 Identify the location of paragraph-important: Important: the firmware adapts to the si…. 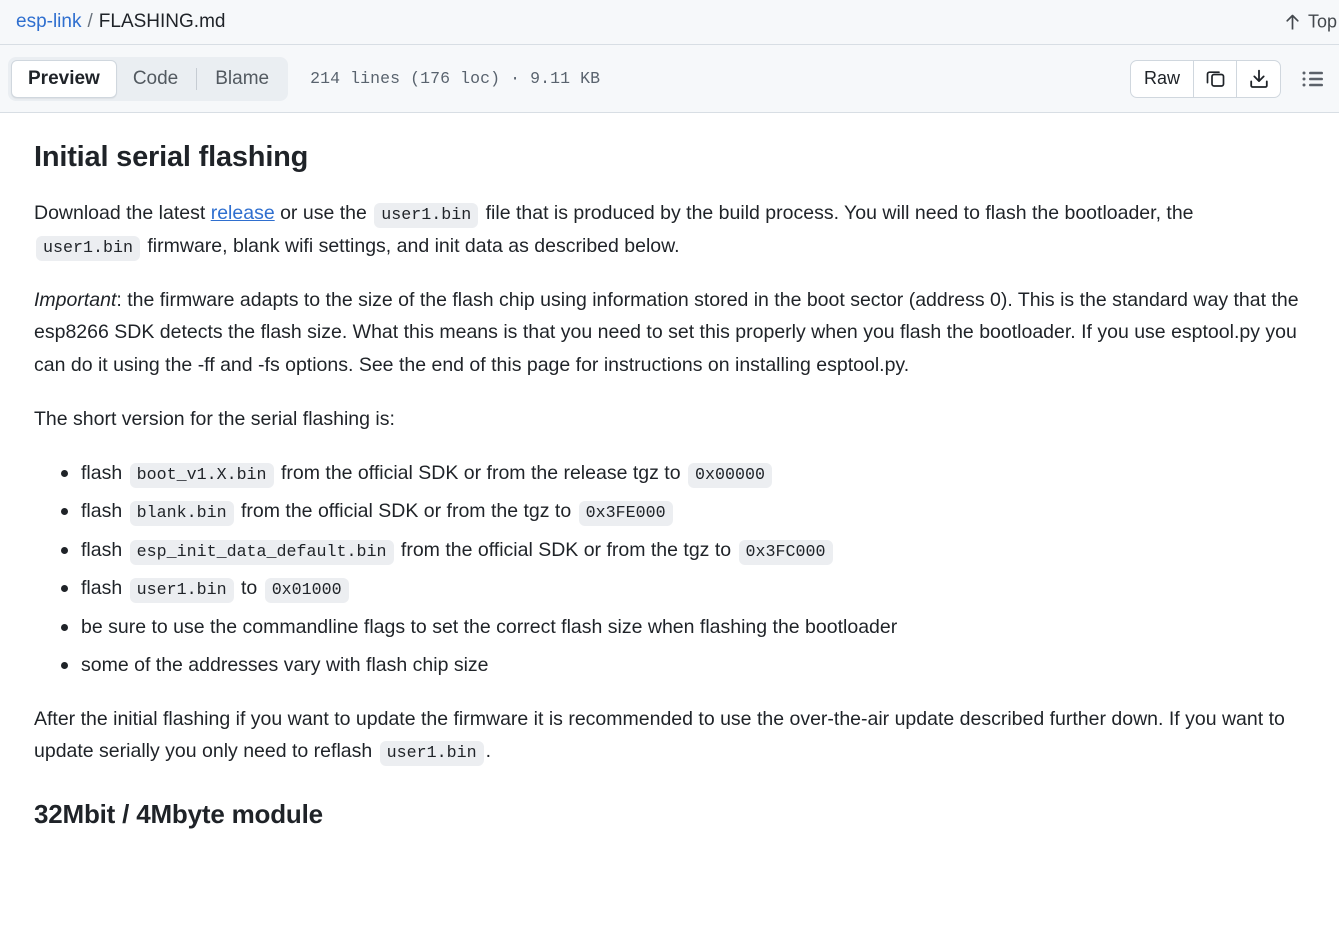
(669, 332).